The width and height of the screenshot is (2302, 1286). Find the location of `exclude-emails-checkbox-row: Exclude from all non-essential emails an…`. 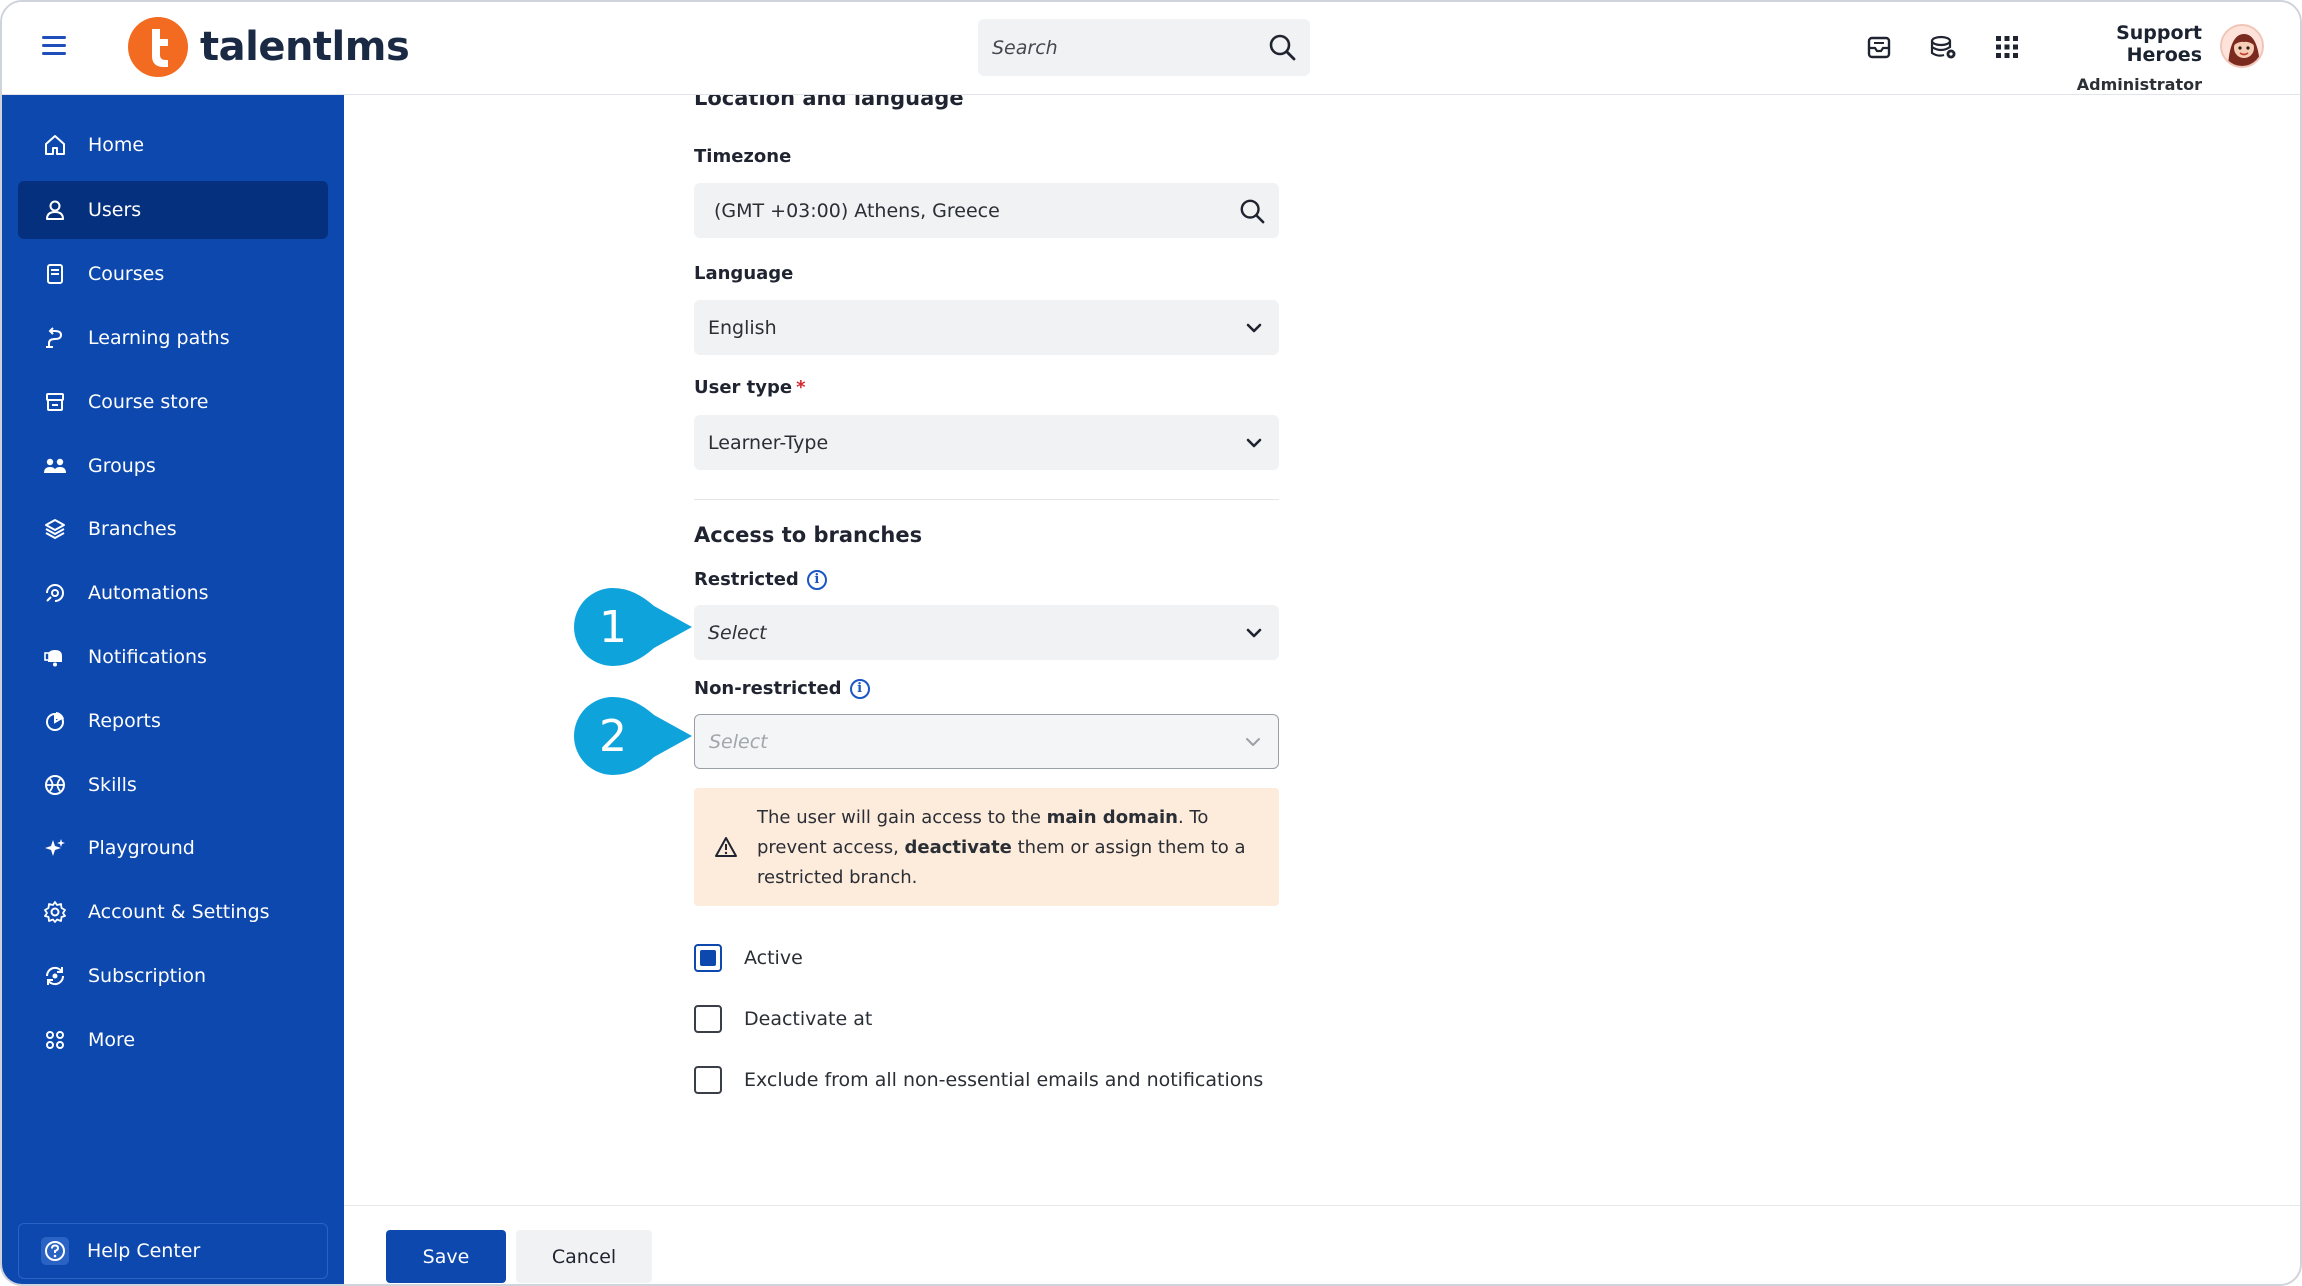

exclude-emails-checkbox-row: Exclude from all non-essential emails an… is located at coordinates (978, 1080).